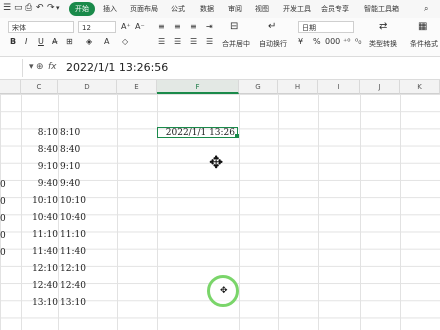  I want to click on menu-icon: ☰, so click(7, 8).